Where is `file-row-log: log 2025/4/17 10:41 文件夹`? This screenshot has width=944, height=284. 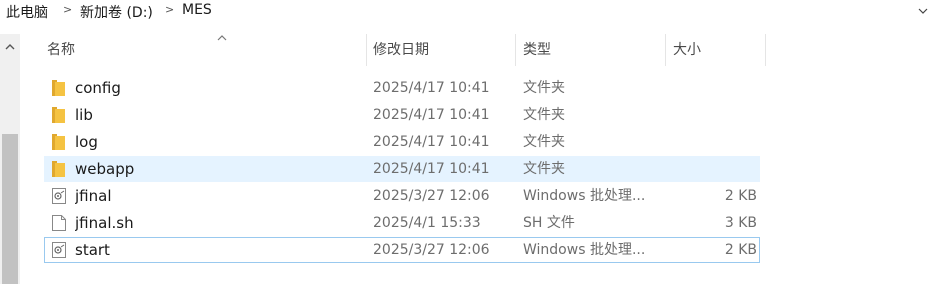
file-row-log: log 2025/4/17 10:41 文件夹 is located at coordinates (402, 142).